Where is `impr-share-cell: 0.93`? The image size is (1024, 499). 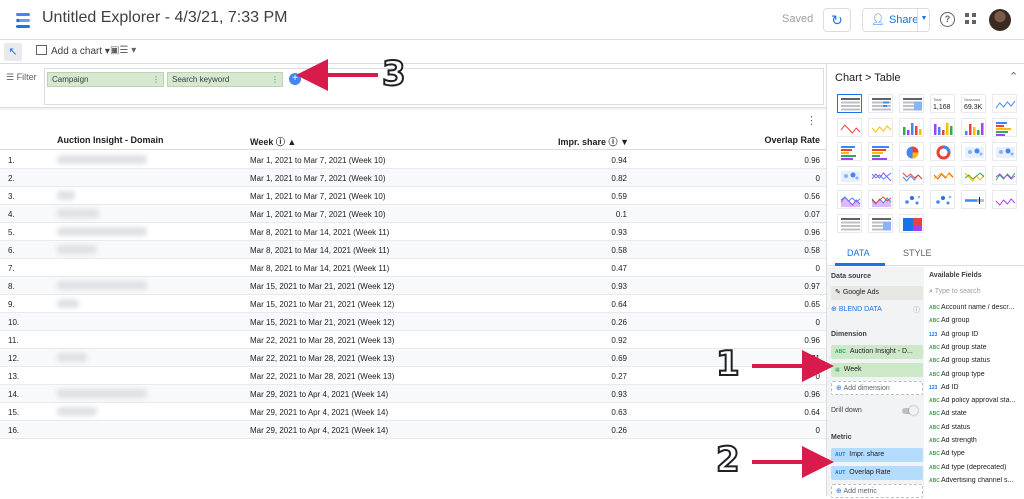 impr-share-cell: 0.93 is located at coordinates (619, 232).